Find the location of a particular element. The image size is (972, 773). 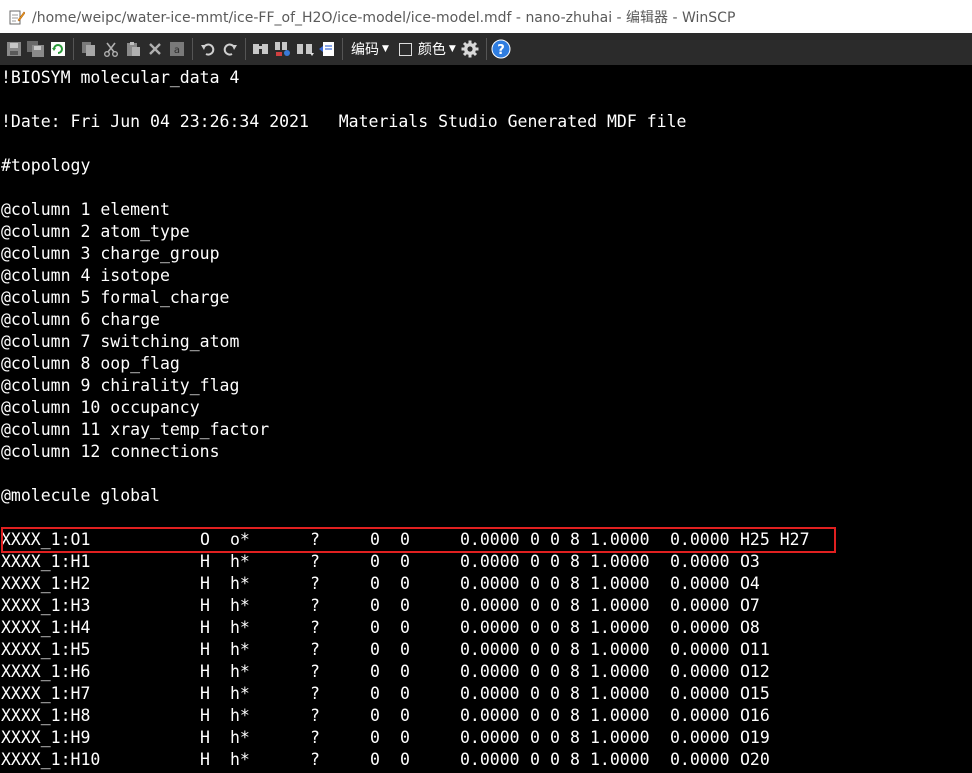

save-icon is located at coordinates (13, 49).